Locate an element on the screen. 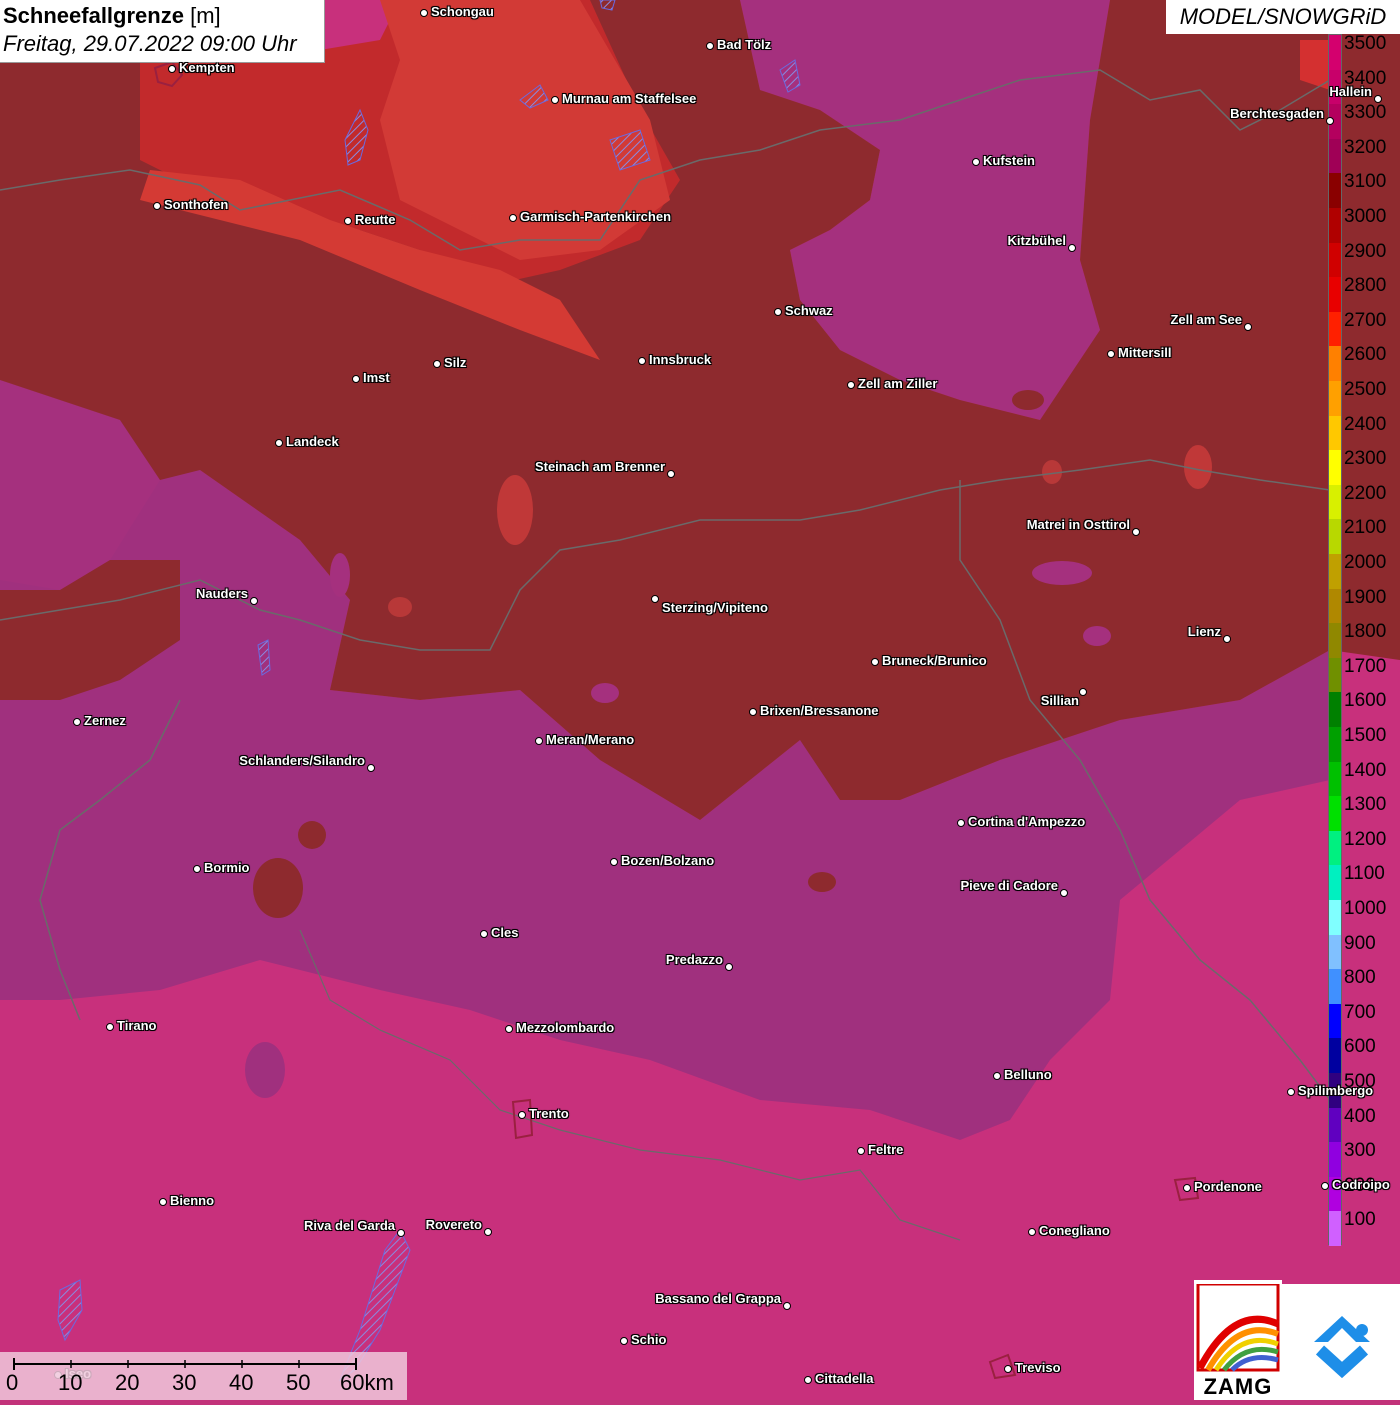 This screenshot has height=1405, width=1400. city-label: Meran/Merano is located at coordinates (590, 739).